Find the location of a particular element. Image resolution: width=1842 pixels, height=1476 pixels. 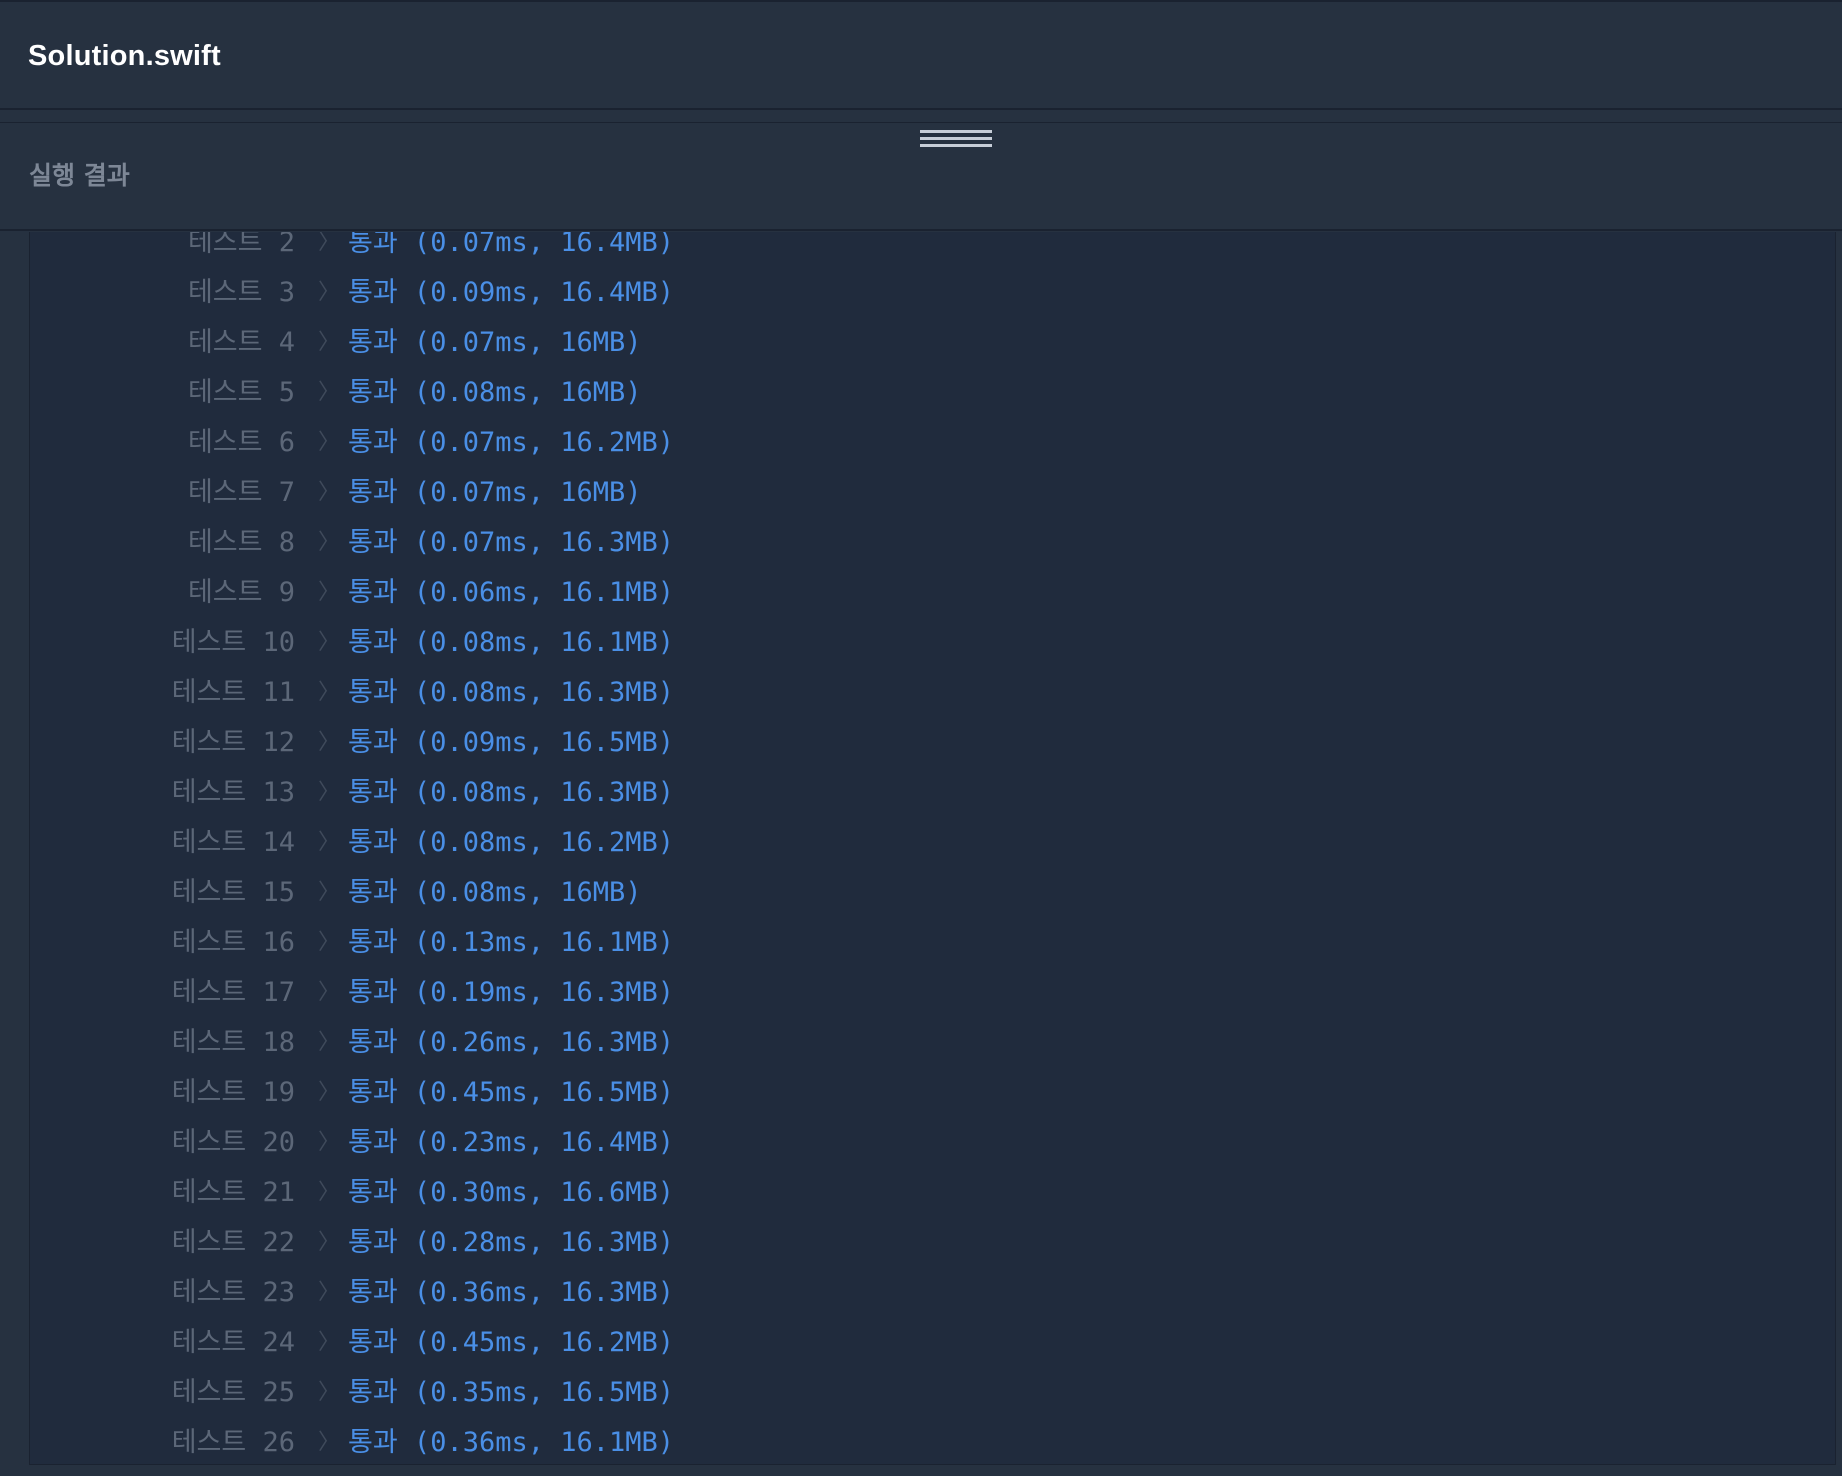

test-result: 통과 (0.26ms, 16.3MB) is located at coordinates (511, 1042).